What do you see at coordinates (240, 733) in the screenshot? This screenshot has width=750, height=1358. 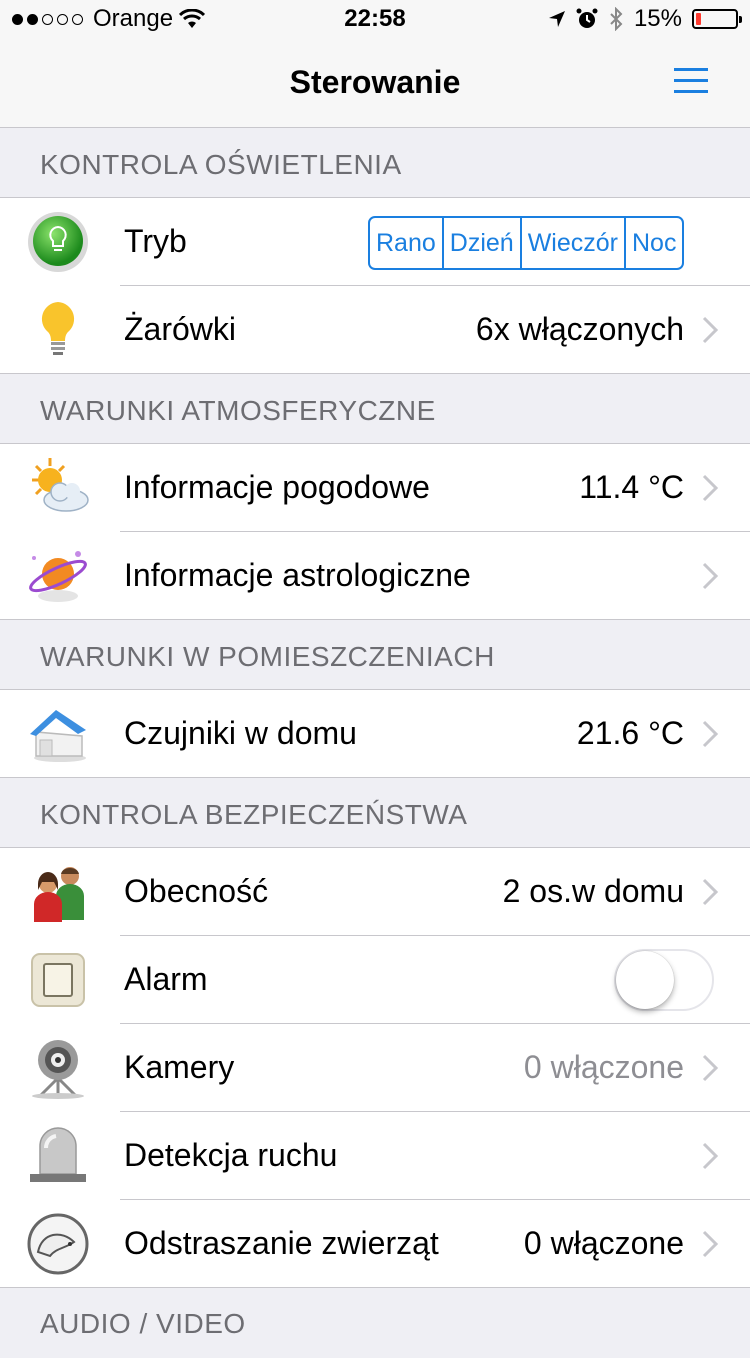 I see `row-label: Czujniki w domu` at bounding box center [240, 733].